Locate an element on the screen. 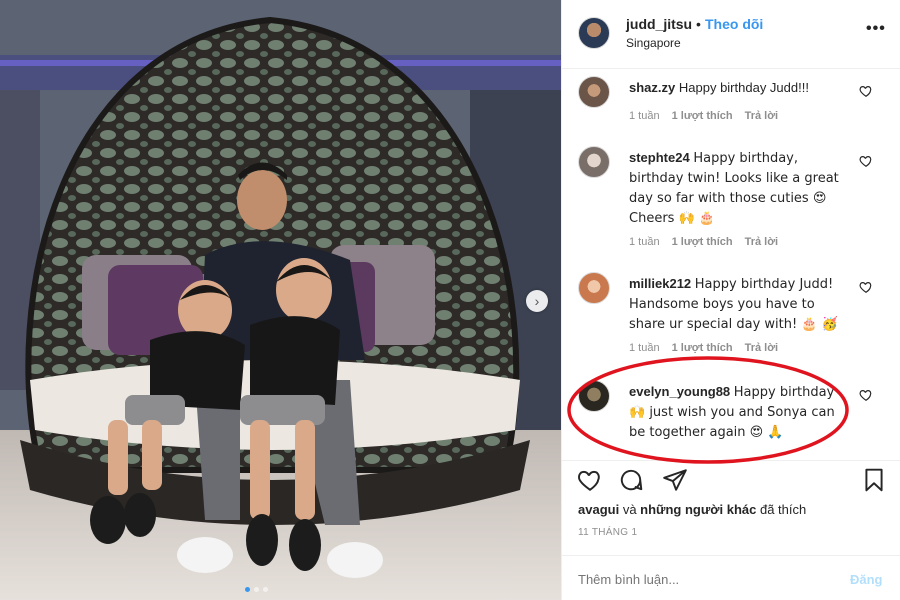 The image size is (900, 600). follow-button: Theo dõi is located at coordinates (734, 24).